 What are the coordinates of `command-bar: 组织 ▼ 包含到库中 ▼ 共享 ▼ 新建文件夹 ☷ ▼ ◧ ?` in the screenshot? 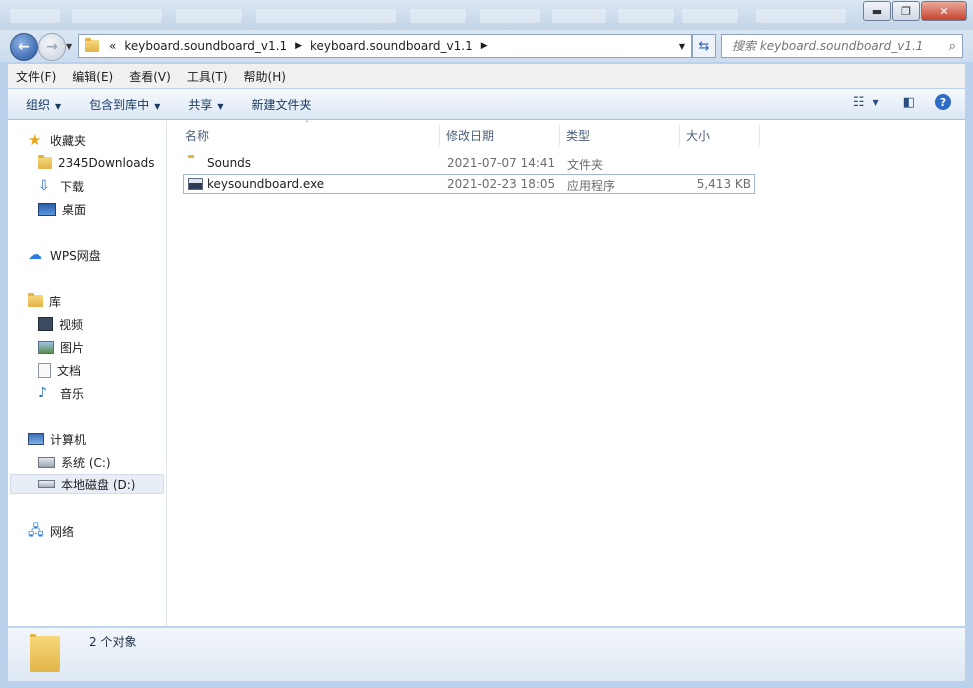 It's located at (486, 104).